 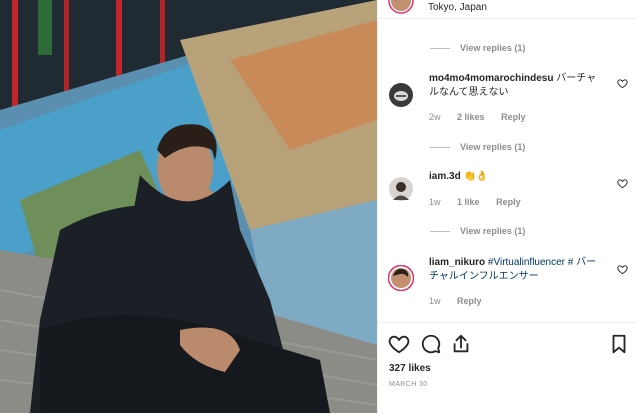 I want to click on likes-count: 327 likes, so click(x=410, y=368).